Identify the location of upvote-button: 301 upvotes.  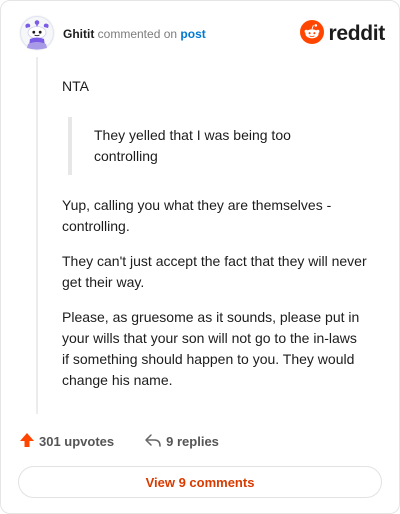
(66, 441).